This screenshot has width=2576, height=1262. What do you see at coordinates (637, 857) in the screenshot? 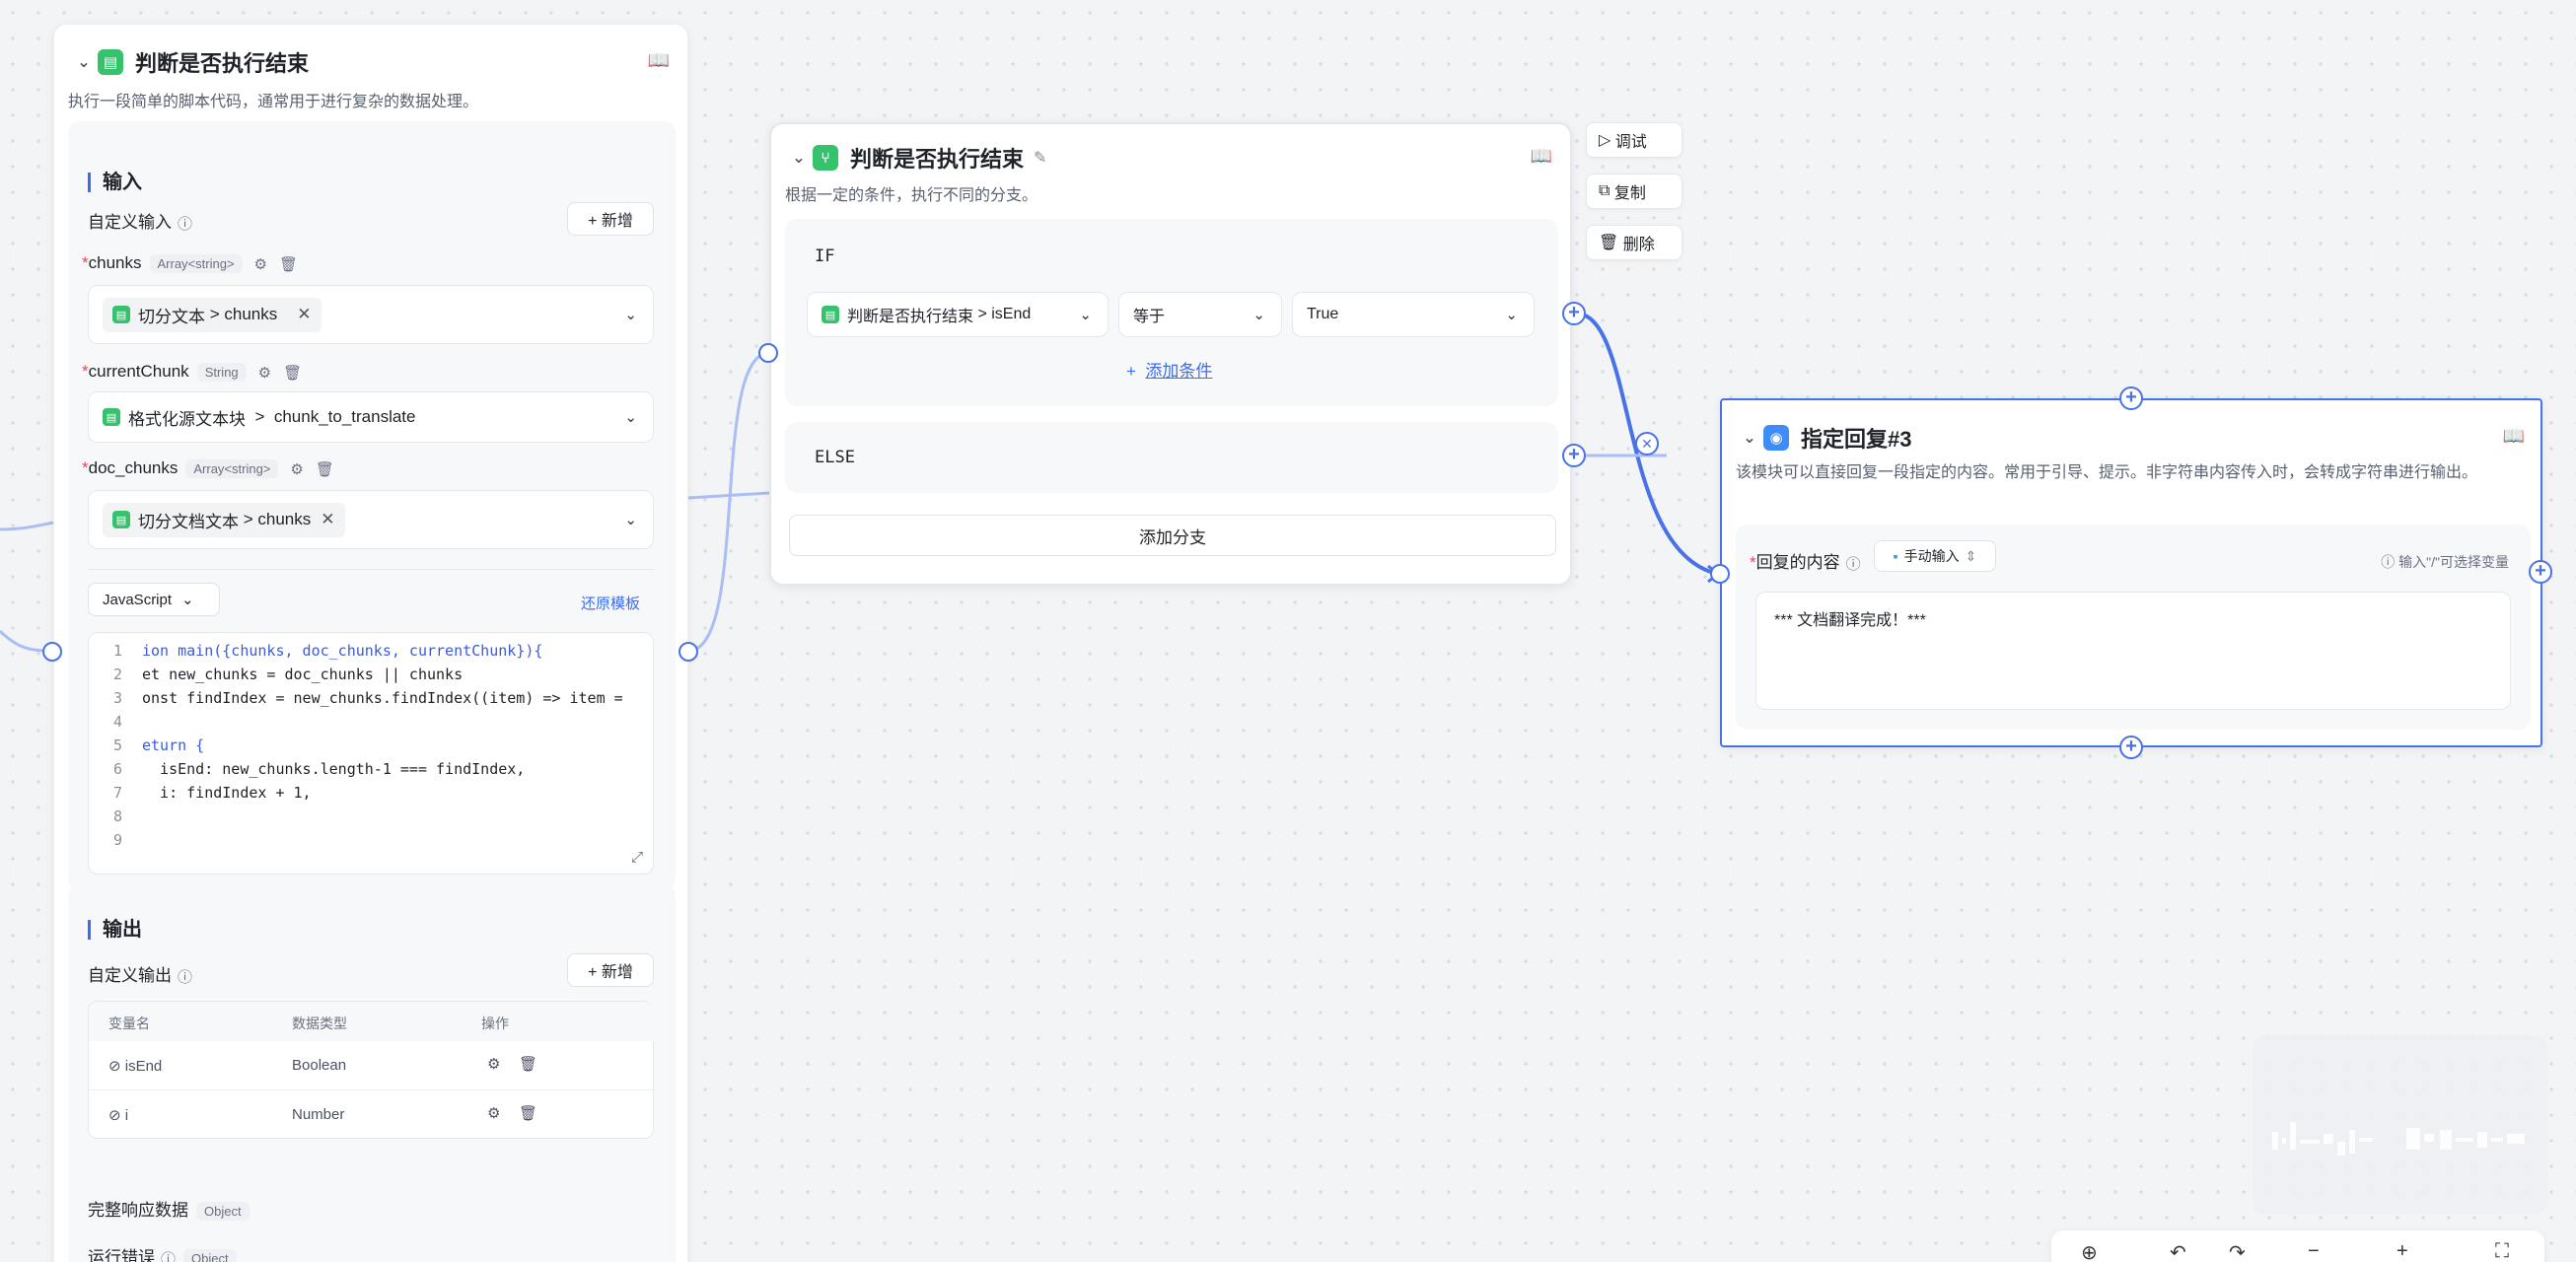
I see `expand-icon: ⤢` at bounding box center [637, 857].